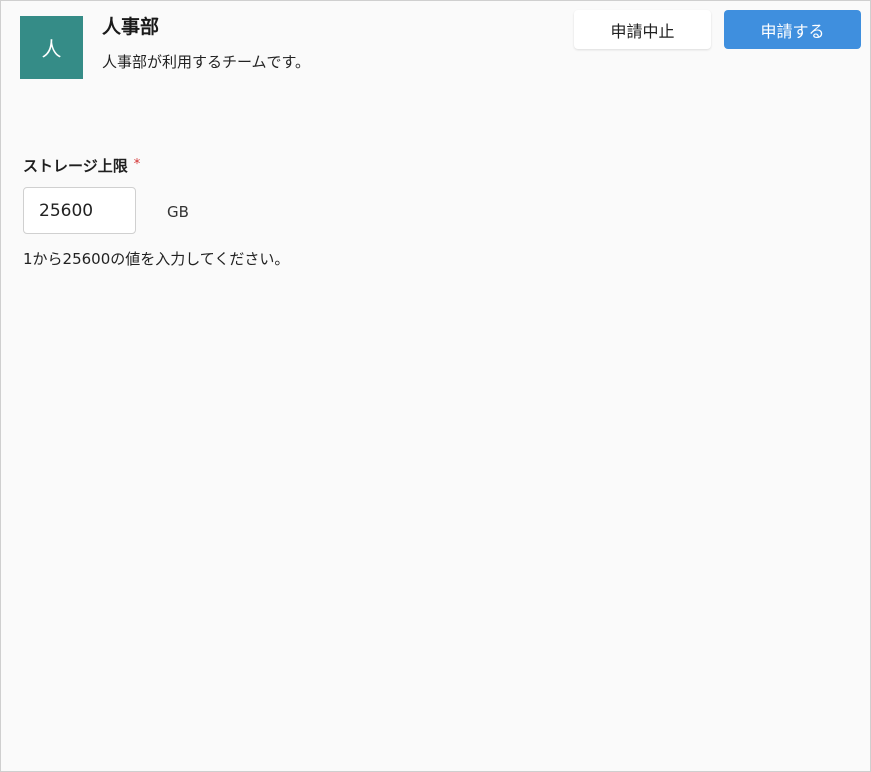 The height and width of the screenshot is (772, 871). What do you see at coordinates (75, 166) in the screenshot?
I see `storage-limit-label-text: ストレージ上限` at bounding box center [75, 166].